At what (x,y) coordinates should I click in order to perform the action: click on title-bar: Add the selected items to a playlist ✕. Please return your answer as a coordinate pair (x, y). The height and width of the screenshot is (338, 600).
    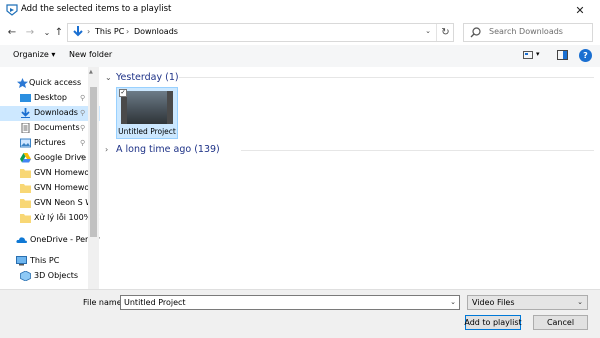
    Looking at the image, I should click on (300, 10).